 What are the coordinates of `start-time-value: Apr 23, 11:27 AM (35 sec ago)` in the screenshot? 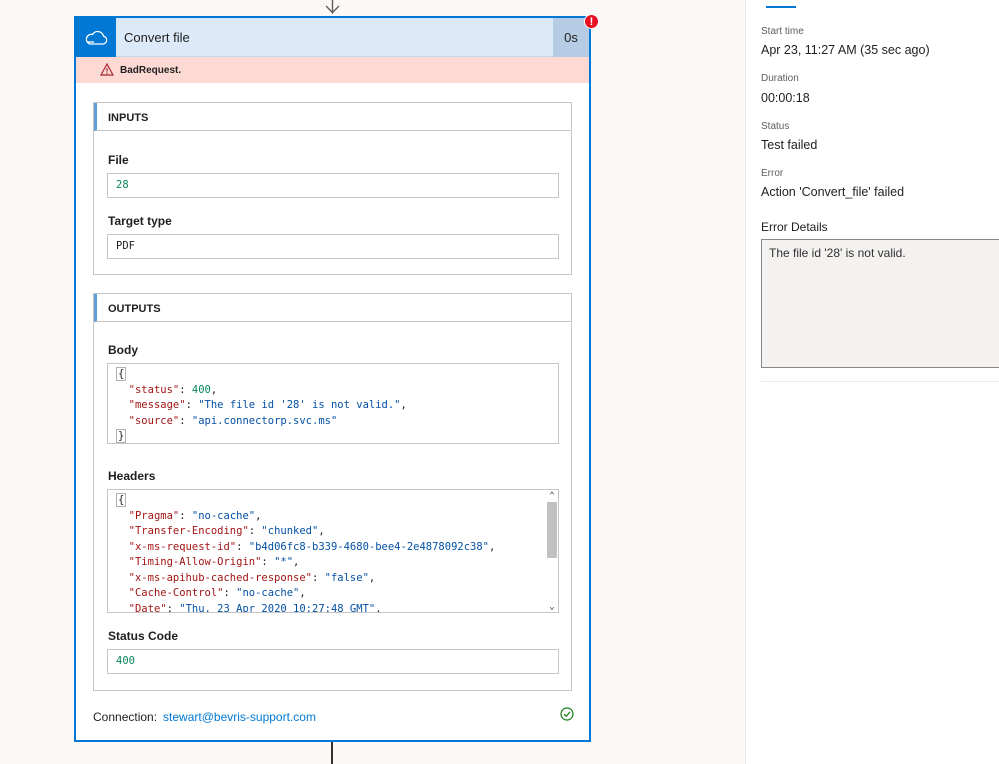 It's located at (845, 50).